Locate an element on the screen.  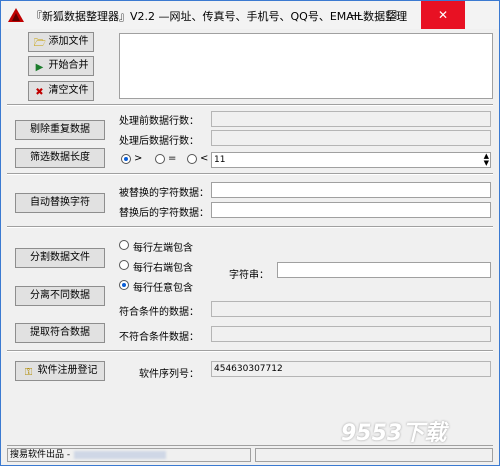
match-any-label: 每行任意包含 is located at coordinates (163, 288).